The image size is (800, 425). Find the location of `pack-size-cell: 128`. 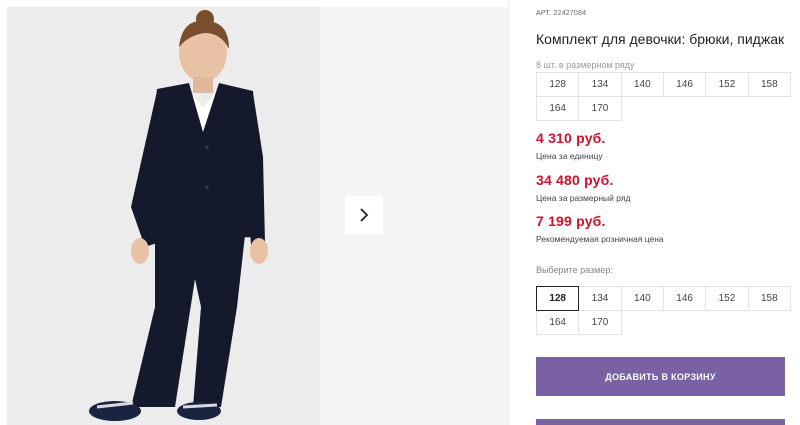

pack-size-cell: 128 is located at coordinates (558, 84).